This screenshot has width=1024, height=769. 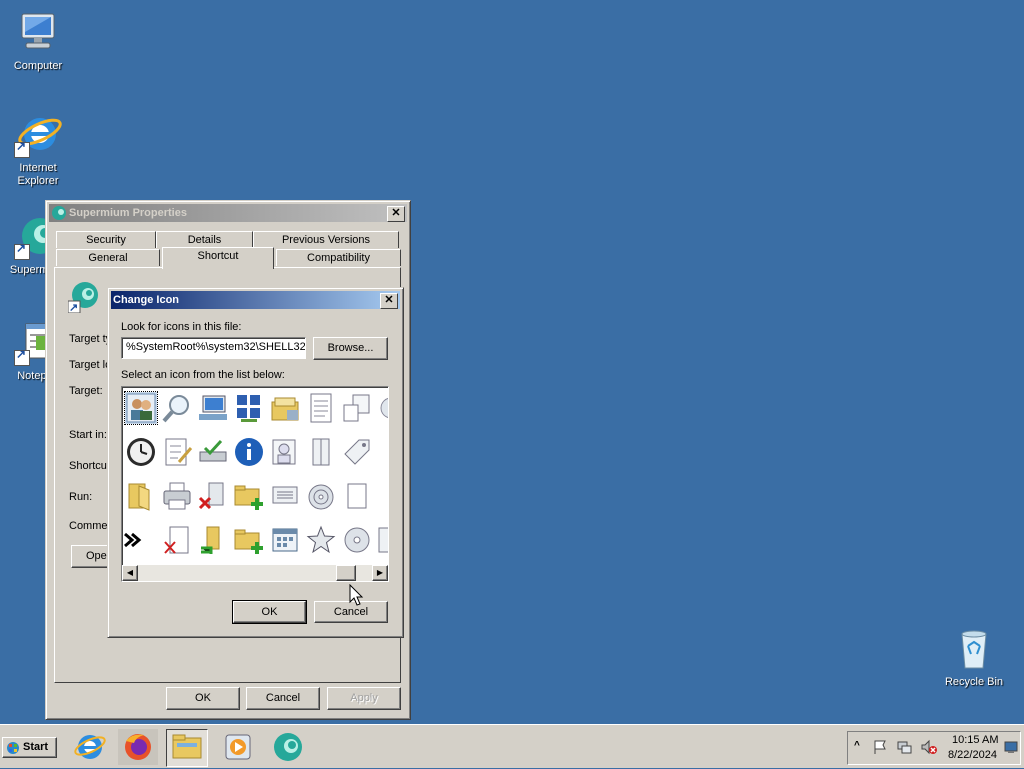 I want to click on tab-label: Previous Versions, so click(x=326, y=240).